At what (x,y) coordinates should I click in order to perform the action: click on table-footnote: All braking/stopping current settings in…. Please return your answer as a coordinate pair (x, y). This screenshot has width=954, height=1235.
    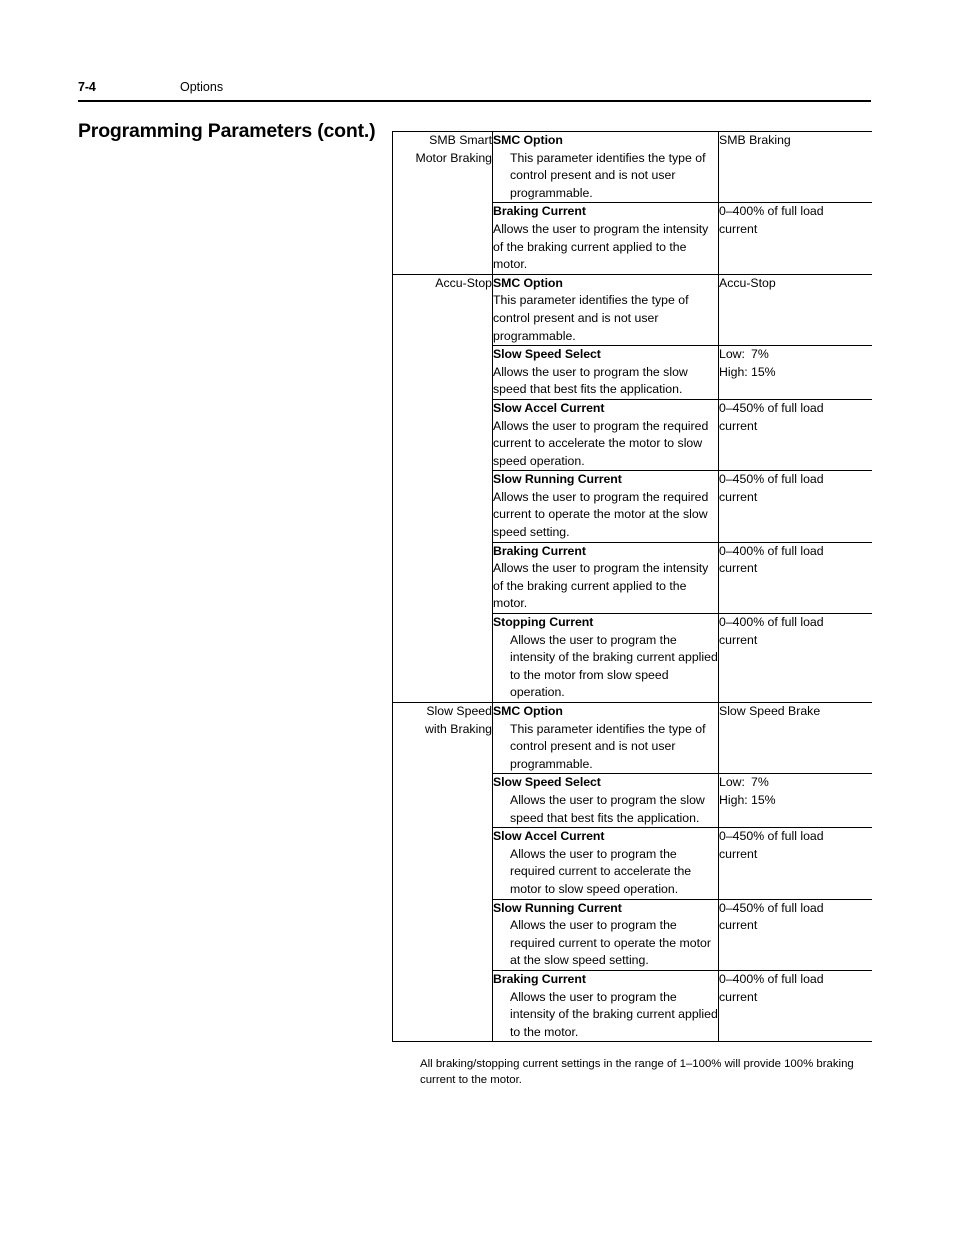
    Looking at the image, I should click on (637, 1072).